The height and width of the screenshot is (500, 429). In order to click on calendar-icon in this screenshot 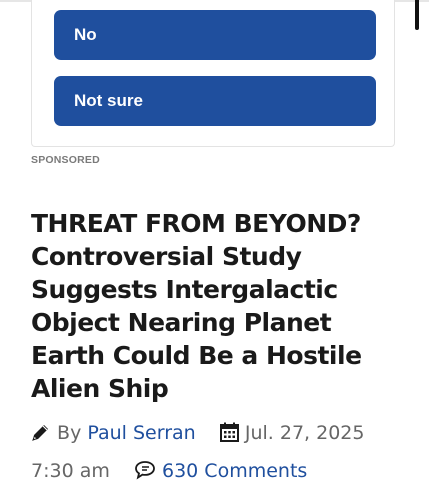, I will do `click(229, 436)`.